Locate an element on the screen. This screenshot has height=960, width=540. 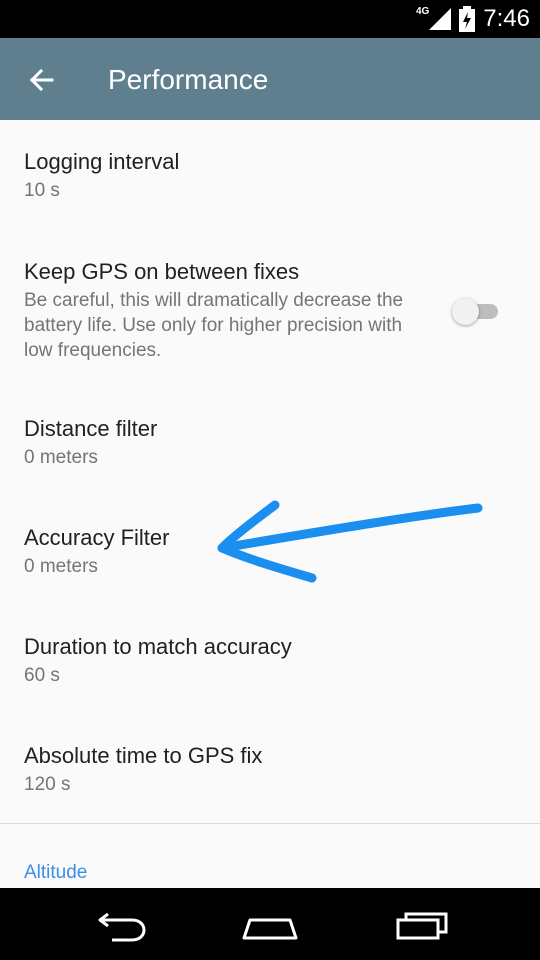
pref-absolute-time-gps-fix: Absolute time to GPS fix 120 s is located at coordinates (234, 769).